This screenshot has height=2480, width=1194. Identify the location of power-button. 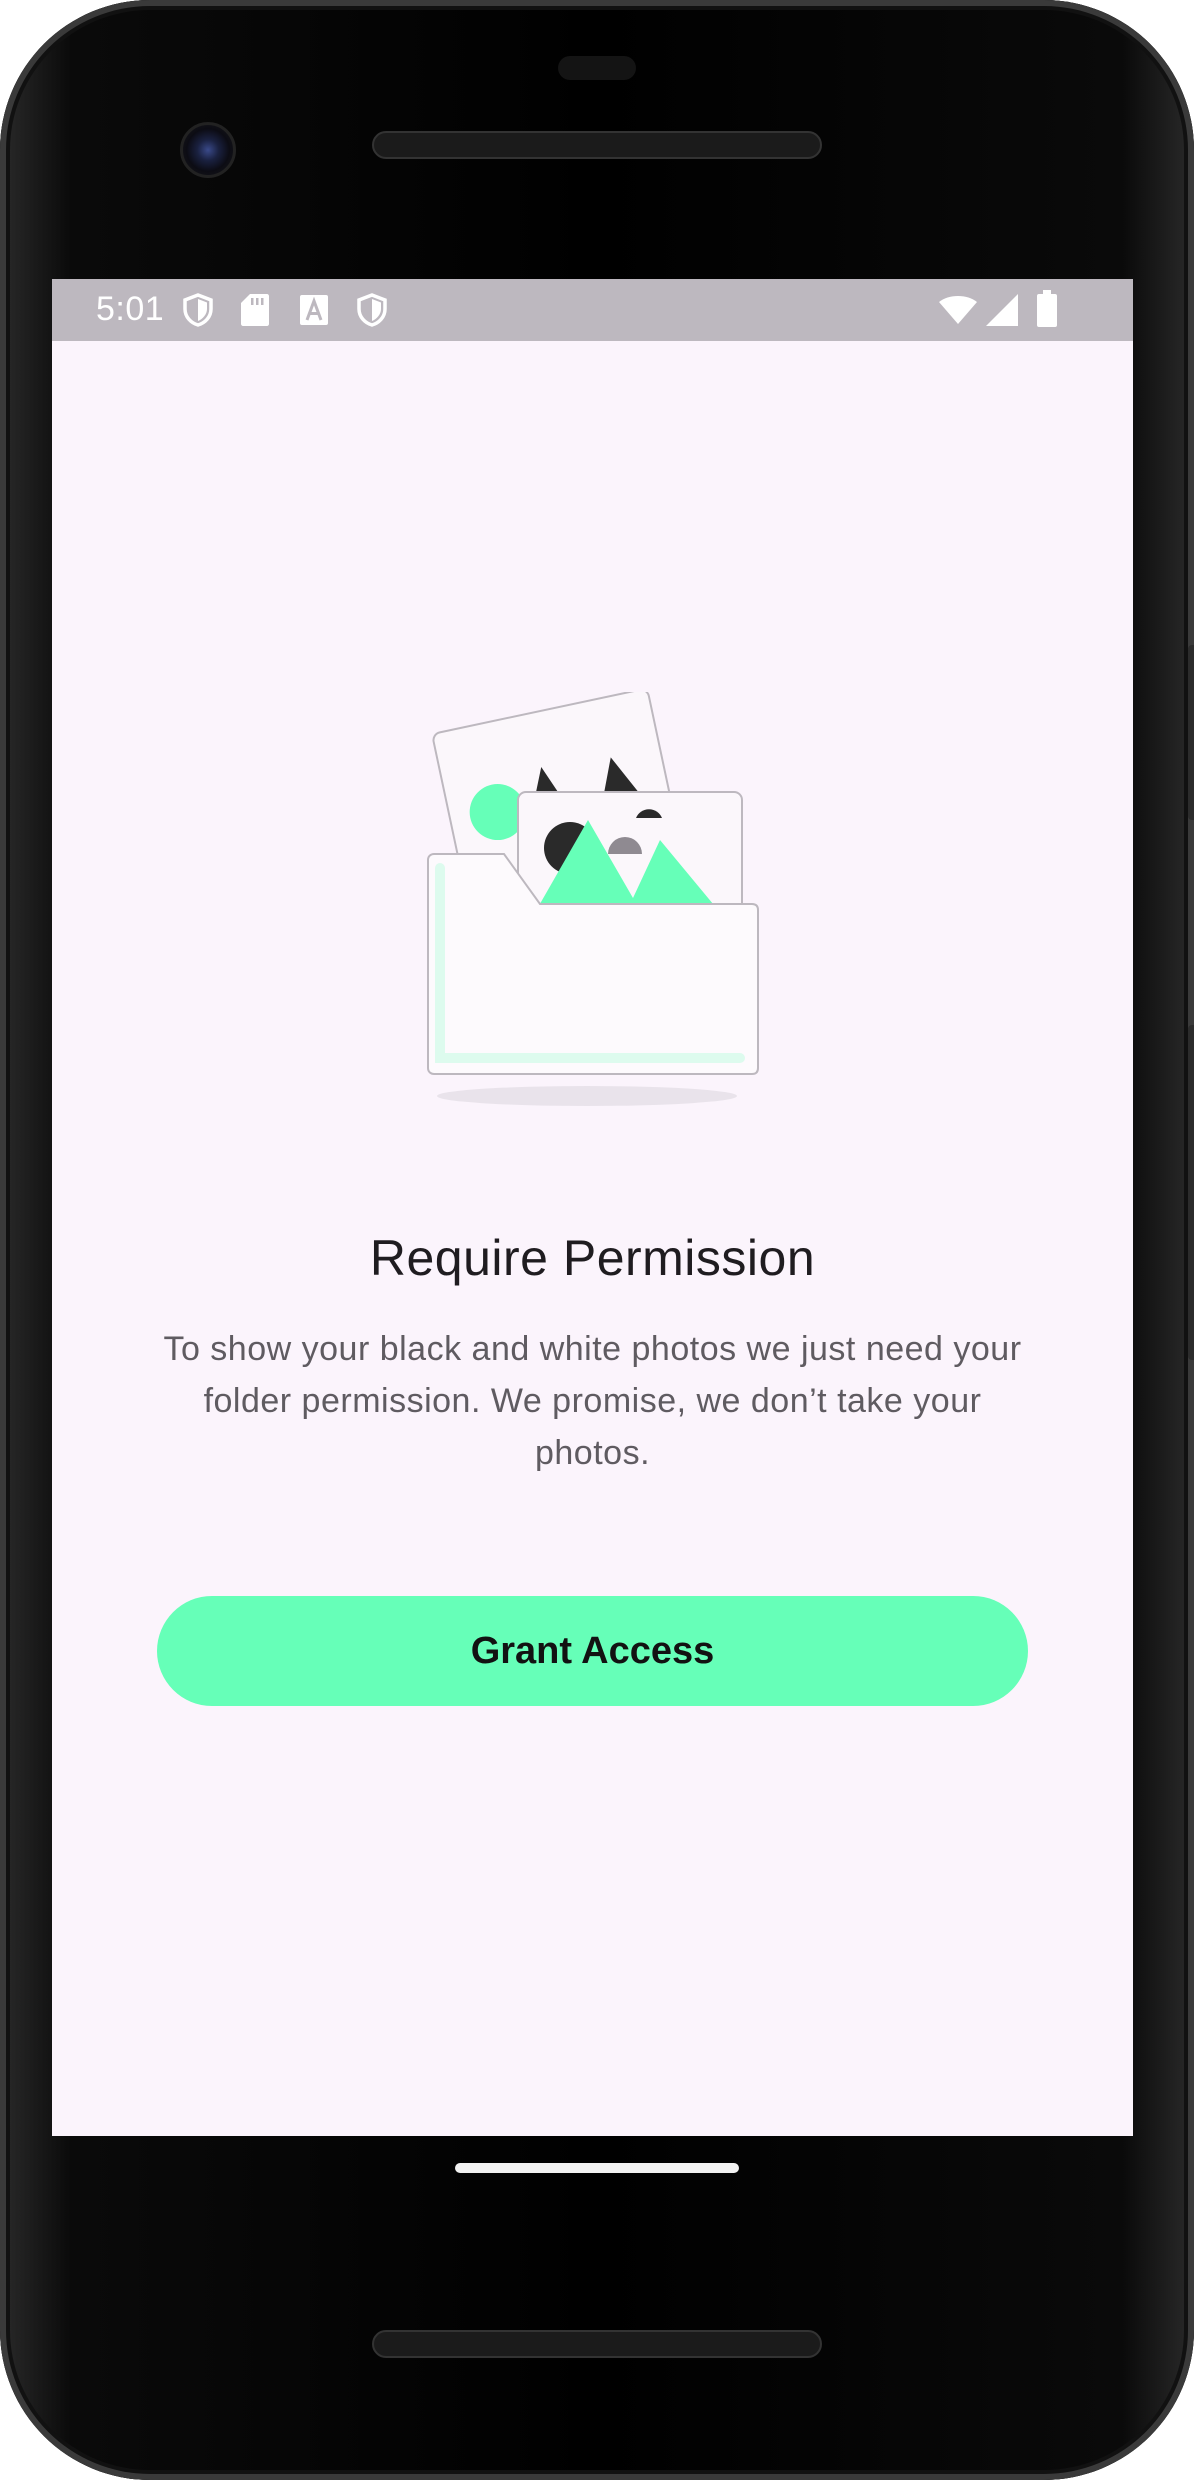
(1191, 732).